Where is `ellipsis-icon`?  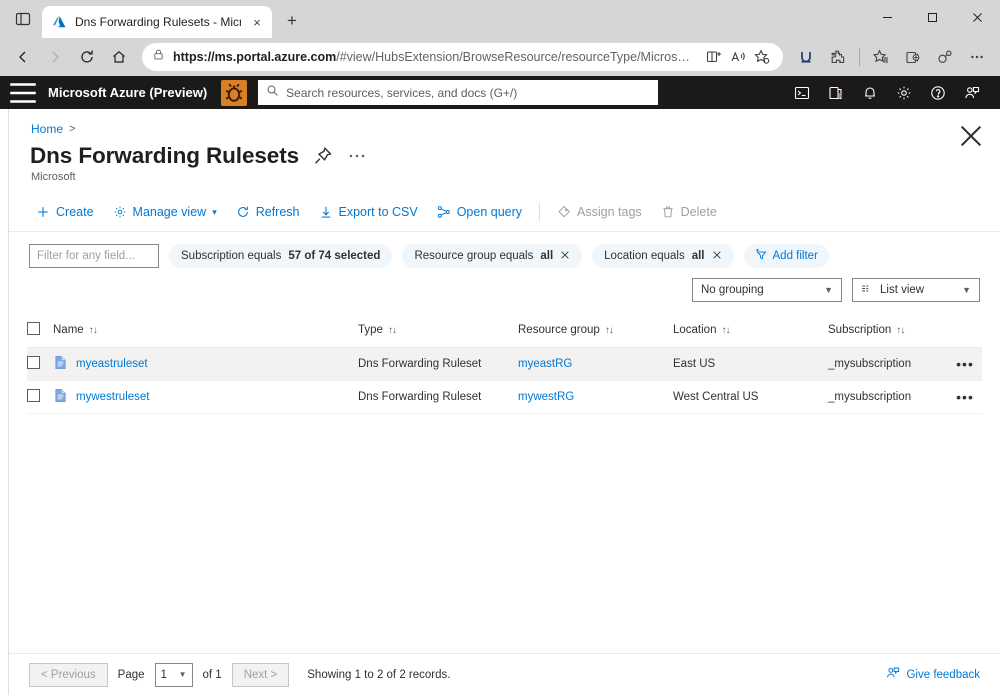
ellipsis-icon is located at coordinates (357, 156).